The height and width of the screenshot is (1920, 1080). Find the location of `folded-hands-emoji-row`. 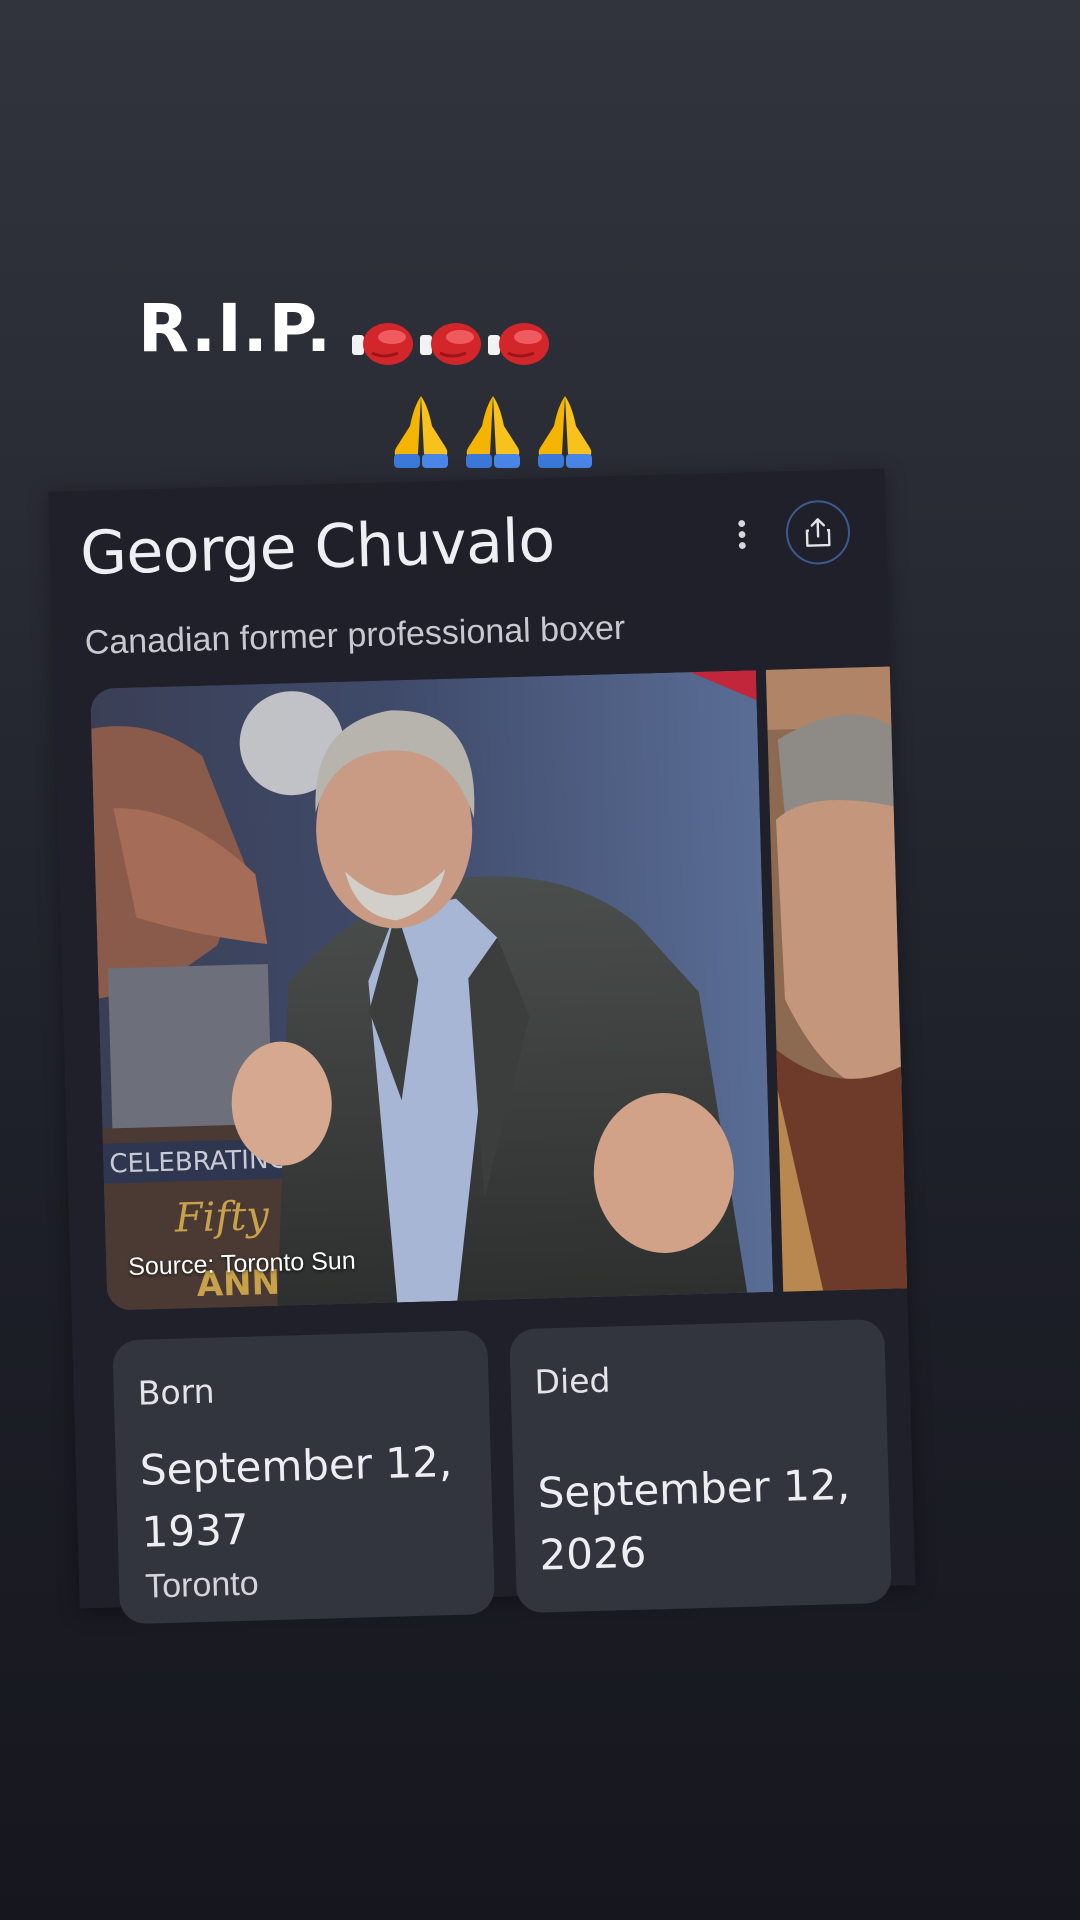

folded-hands-emoji-row is located at coordinates (493, 431).